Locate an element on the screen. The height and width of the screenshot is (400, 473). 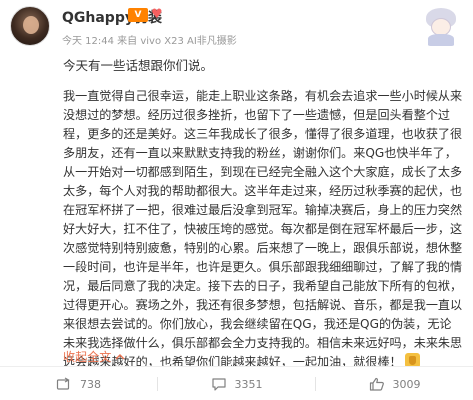
like-button: 3009 is located at coordinates (394, 383).